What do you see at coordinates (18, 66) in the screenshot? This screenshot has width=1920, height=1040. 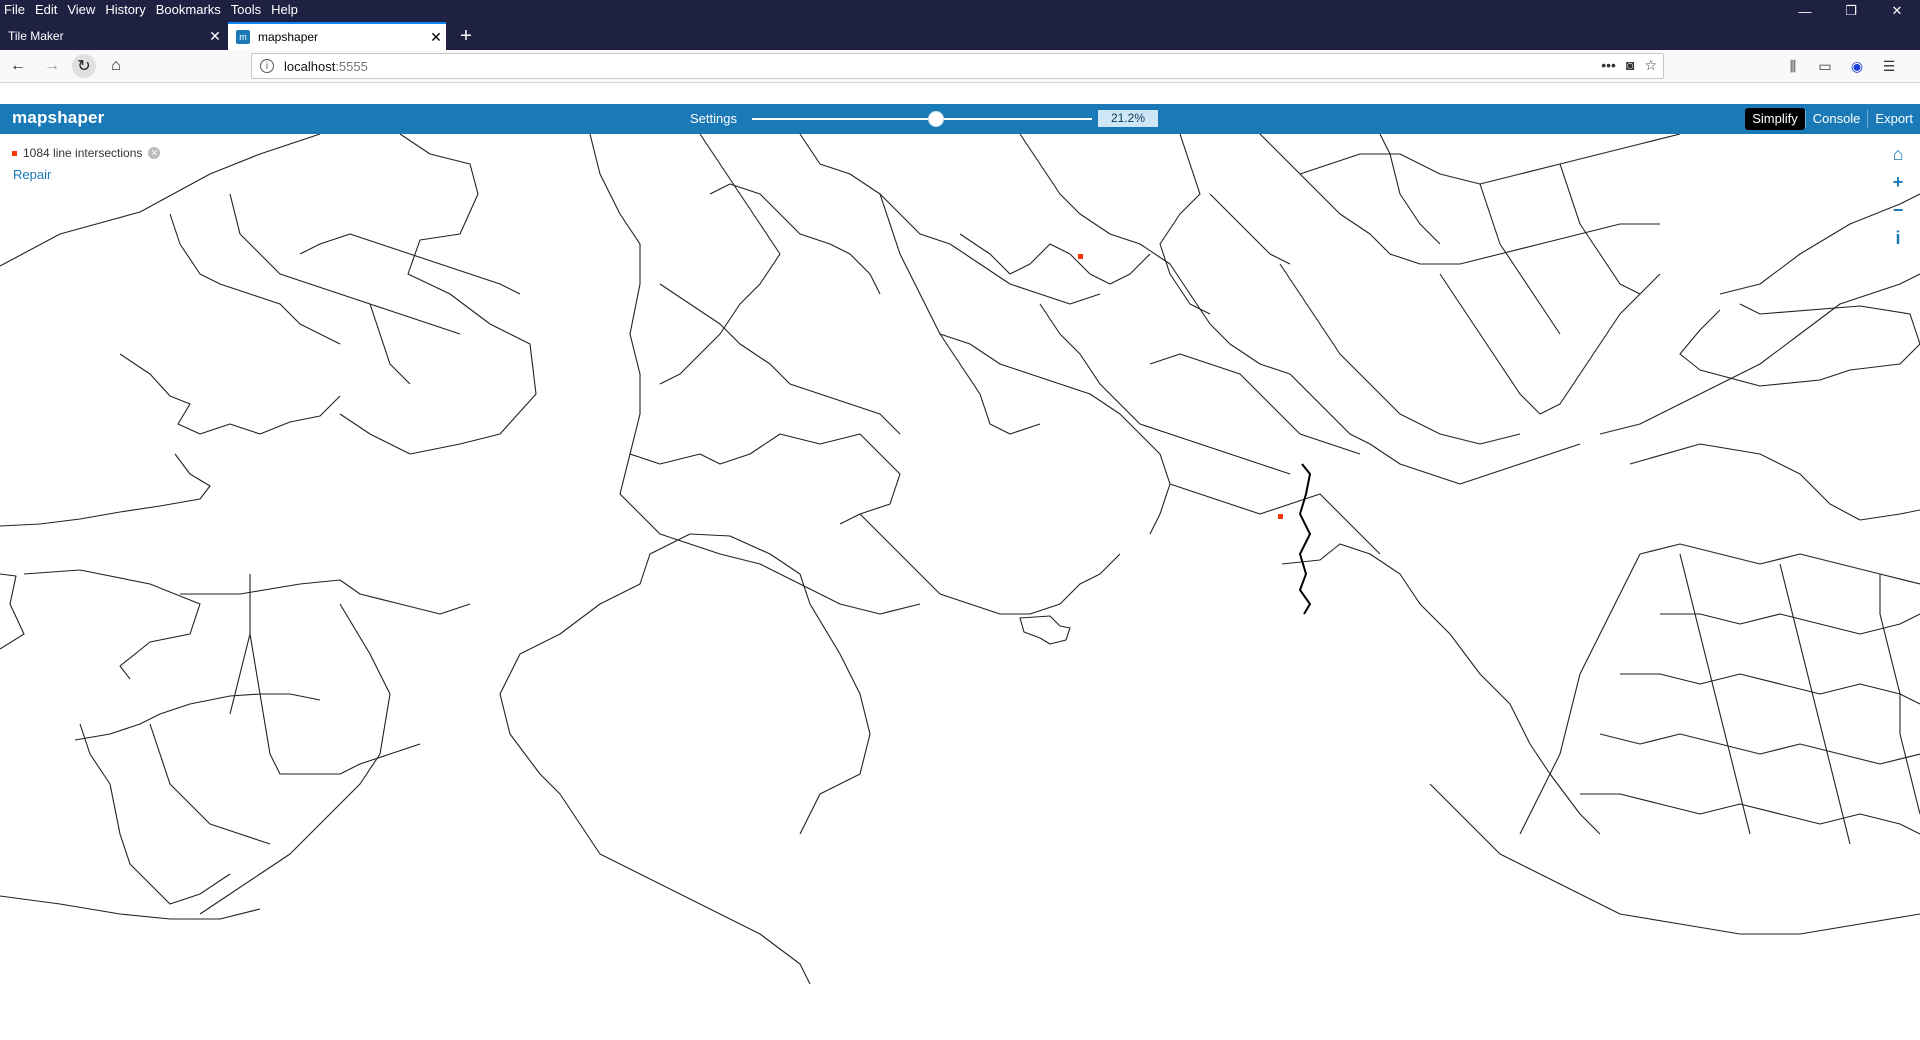 I see `back-icon: ←` at bounding box center [18, 66].